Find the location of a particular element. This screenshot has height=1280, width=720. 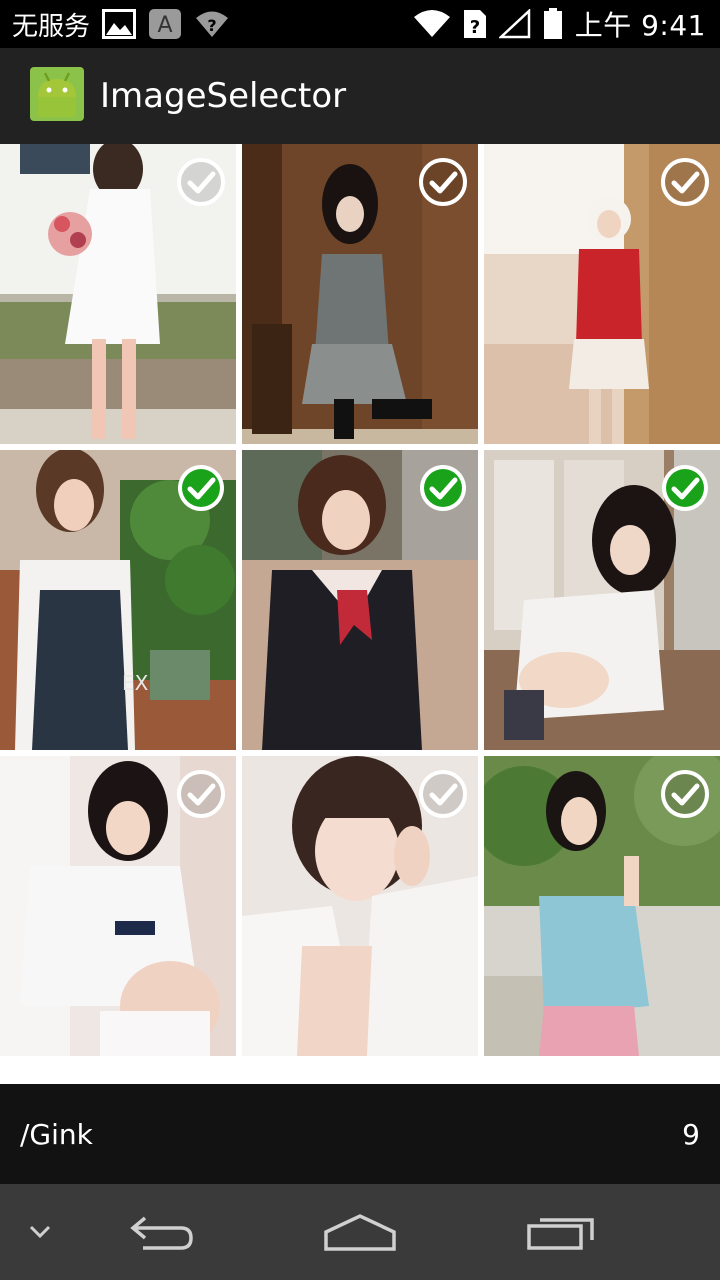

svg-text: EX is located at coordinates (135, 683).